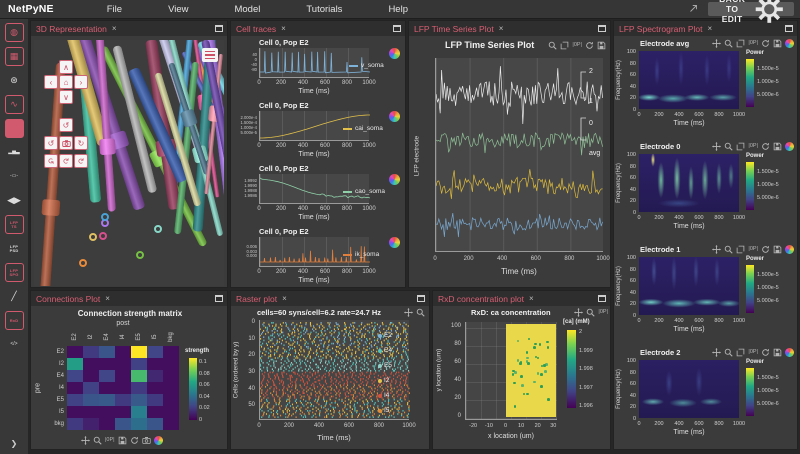 The image size is (800, 454). I want to click on lfp-psd-icon: LFP PSD, so click(14, 248).